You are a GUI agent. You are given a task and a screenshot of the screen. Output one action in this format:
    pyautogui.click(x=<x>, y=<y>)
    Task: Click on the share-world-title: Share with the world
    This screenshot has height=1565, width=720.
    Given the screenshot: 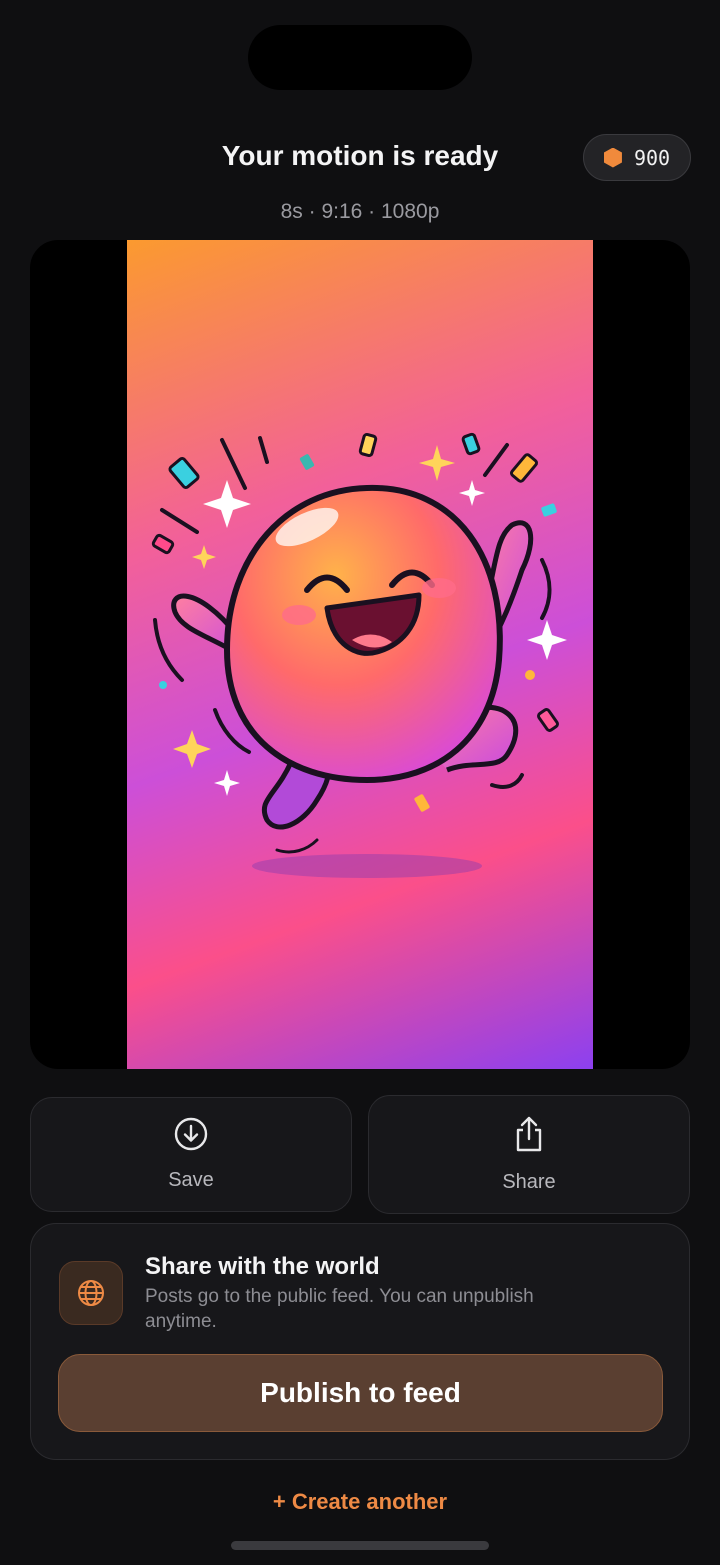 What is the action you would take?
    pyautogui.click(x=262, y=1266)
    